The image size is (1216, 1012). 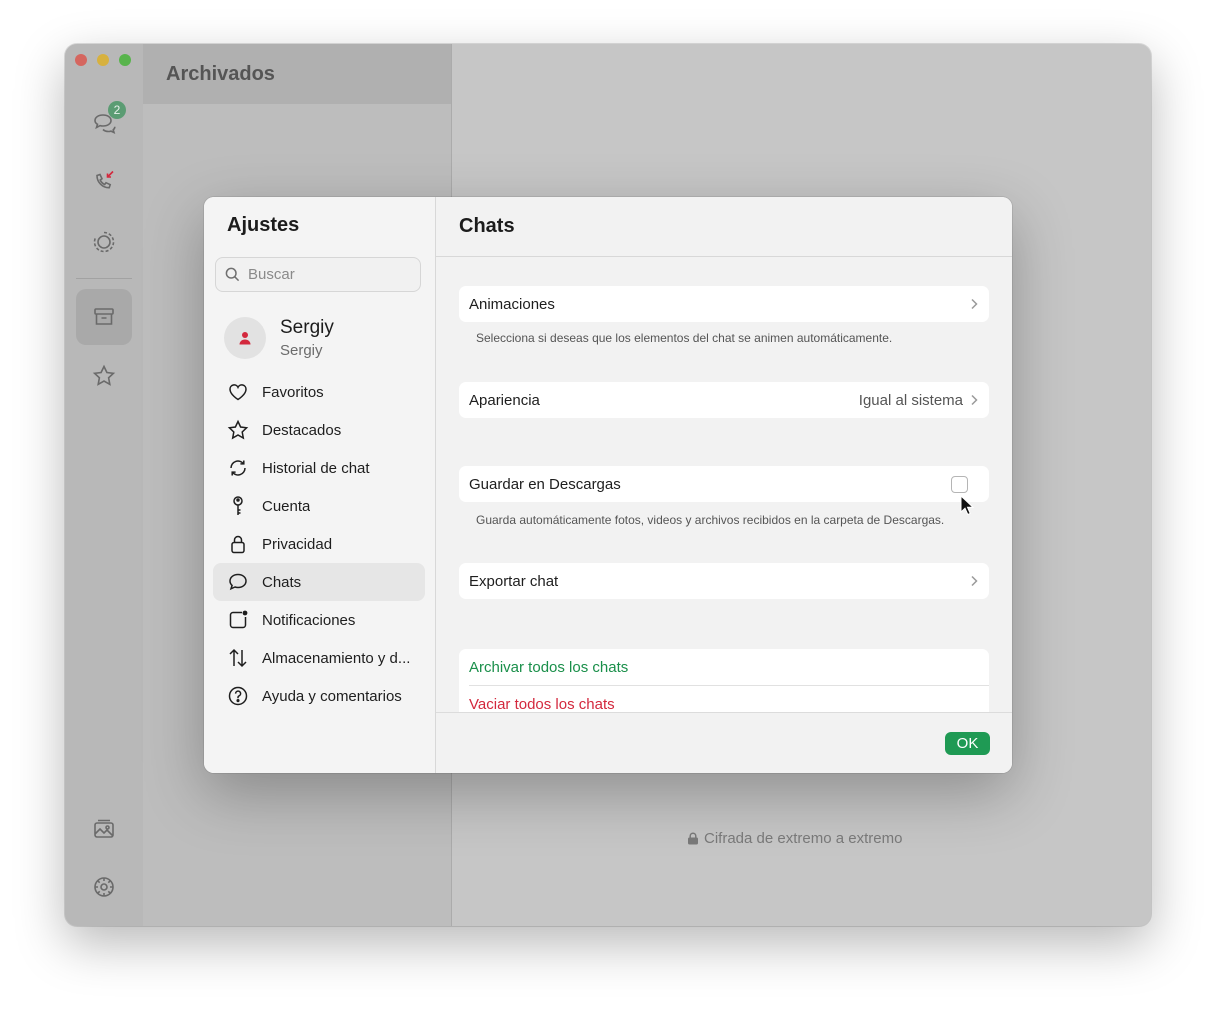 I want to click on history-icon, so click(x=238, y=468).